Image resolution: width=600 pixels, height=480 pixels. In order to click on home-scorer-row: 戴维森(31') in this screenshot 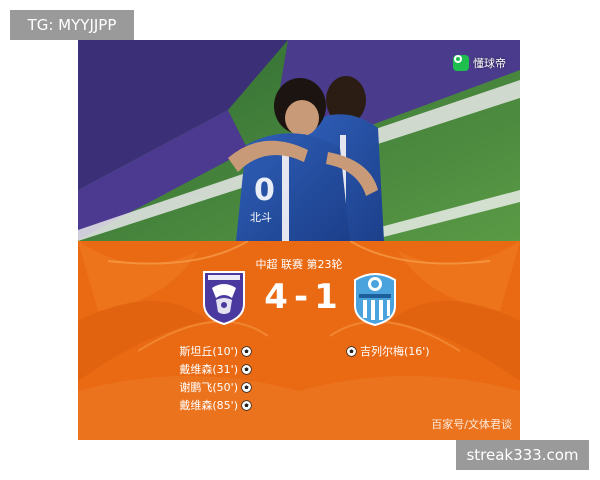, I will do `click(215, 369)`.